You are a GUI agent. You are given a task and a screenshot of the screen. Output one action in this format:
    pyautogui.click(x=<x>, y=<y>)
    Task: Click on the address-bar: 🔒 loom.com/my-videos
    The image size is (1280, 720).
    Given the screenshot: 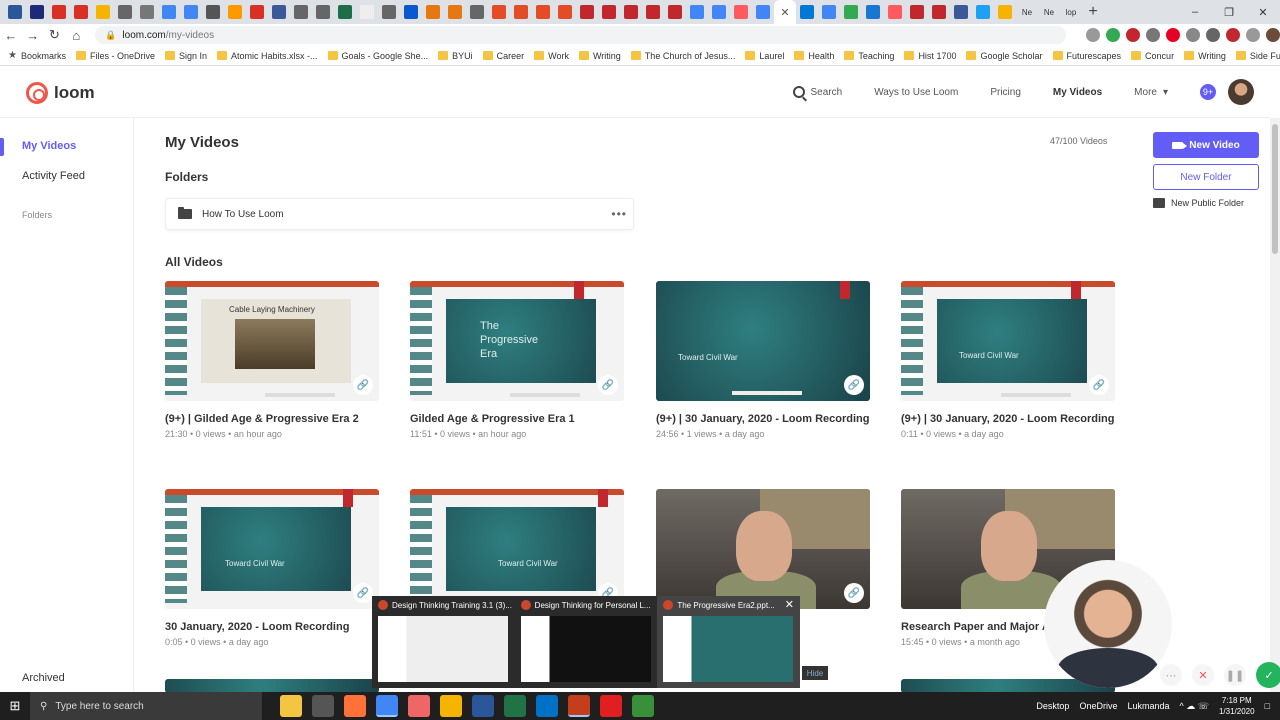 What is the action you would take?
    pyautogui.click(x=581, y=35)
    